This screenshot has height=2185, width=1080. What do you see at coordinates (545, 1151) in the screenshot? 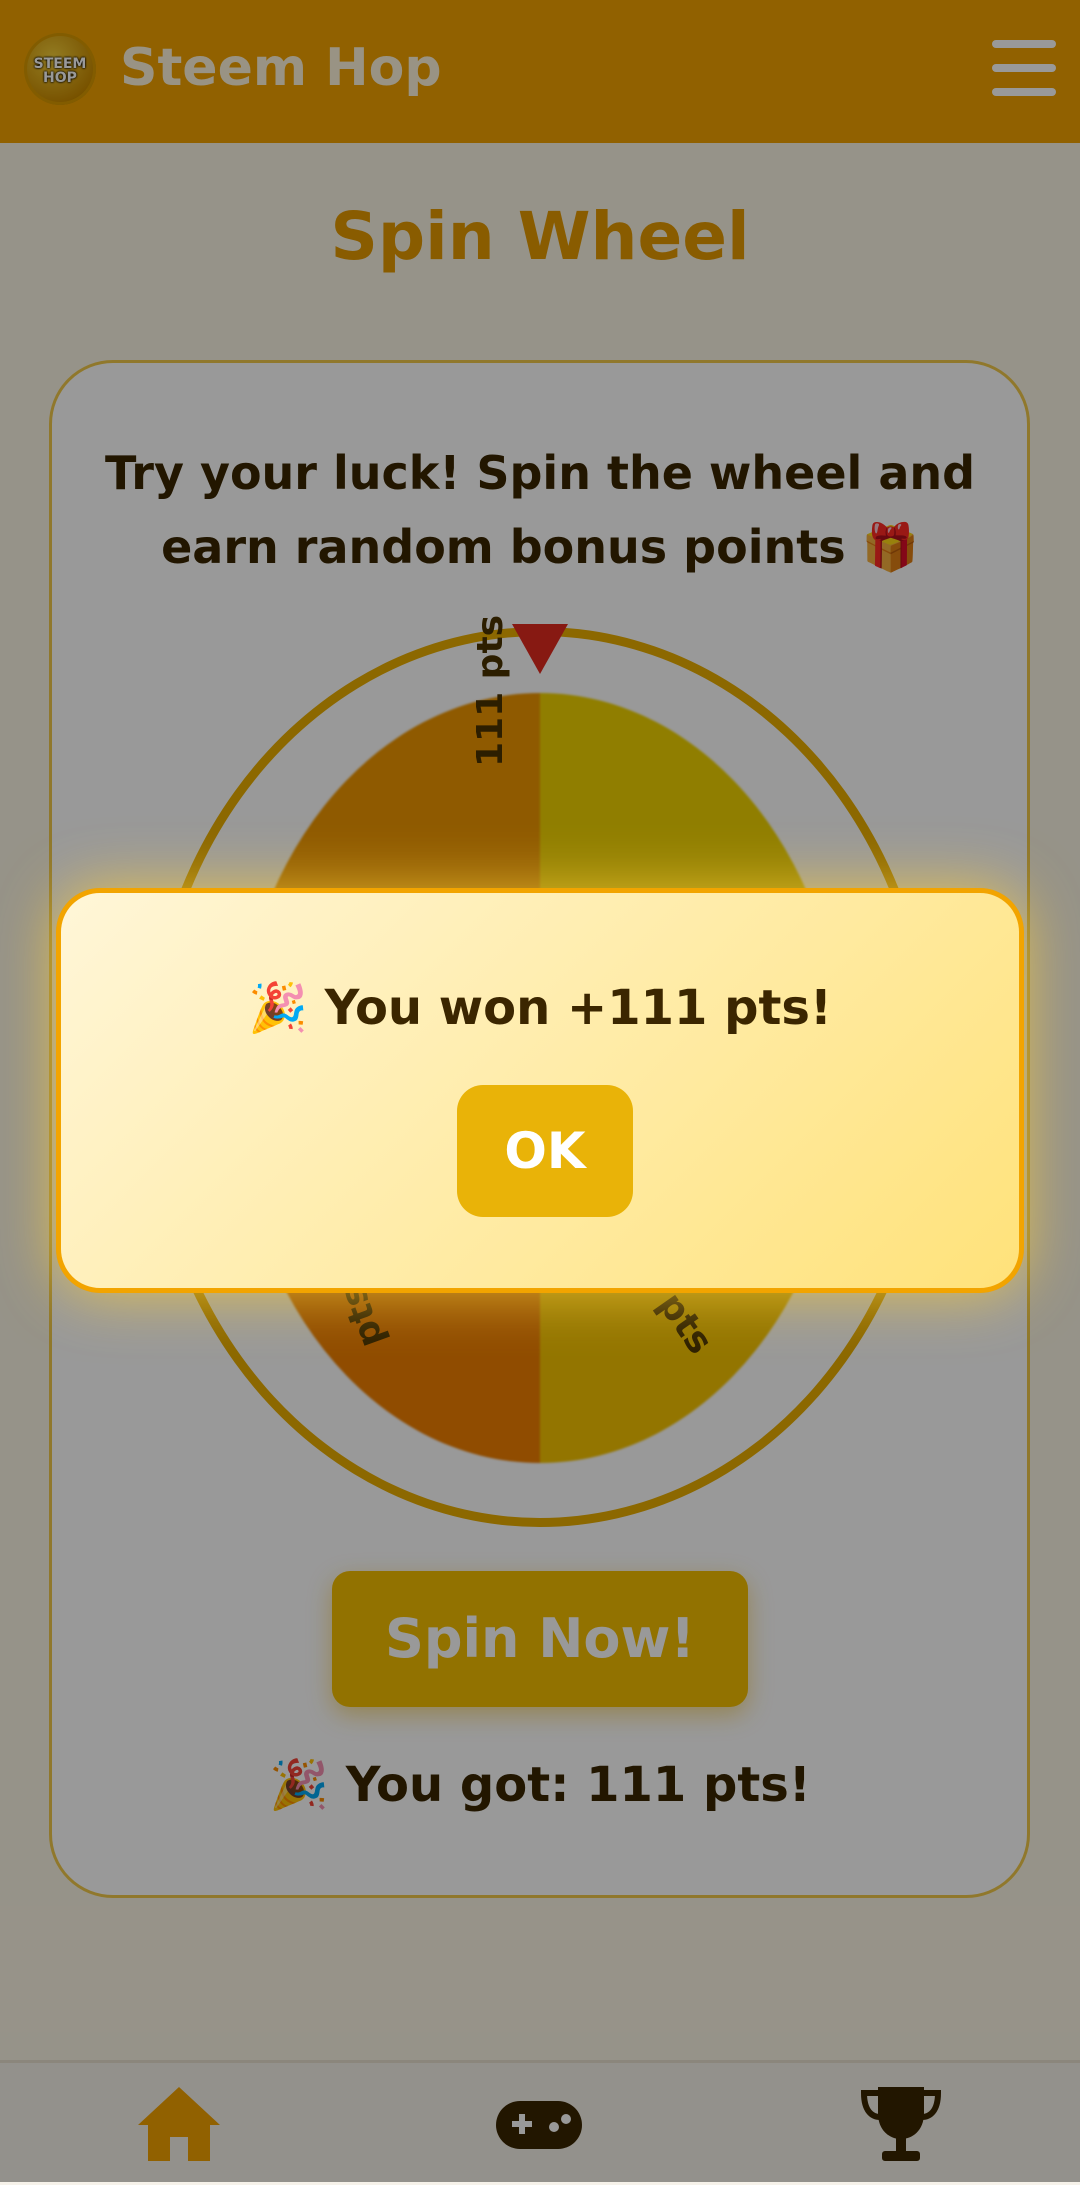
I see `ok-button: OK` at bounding box center [545, 1151].